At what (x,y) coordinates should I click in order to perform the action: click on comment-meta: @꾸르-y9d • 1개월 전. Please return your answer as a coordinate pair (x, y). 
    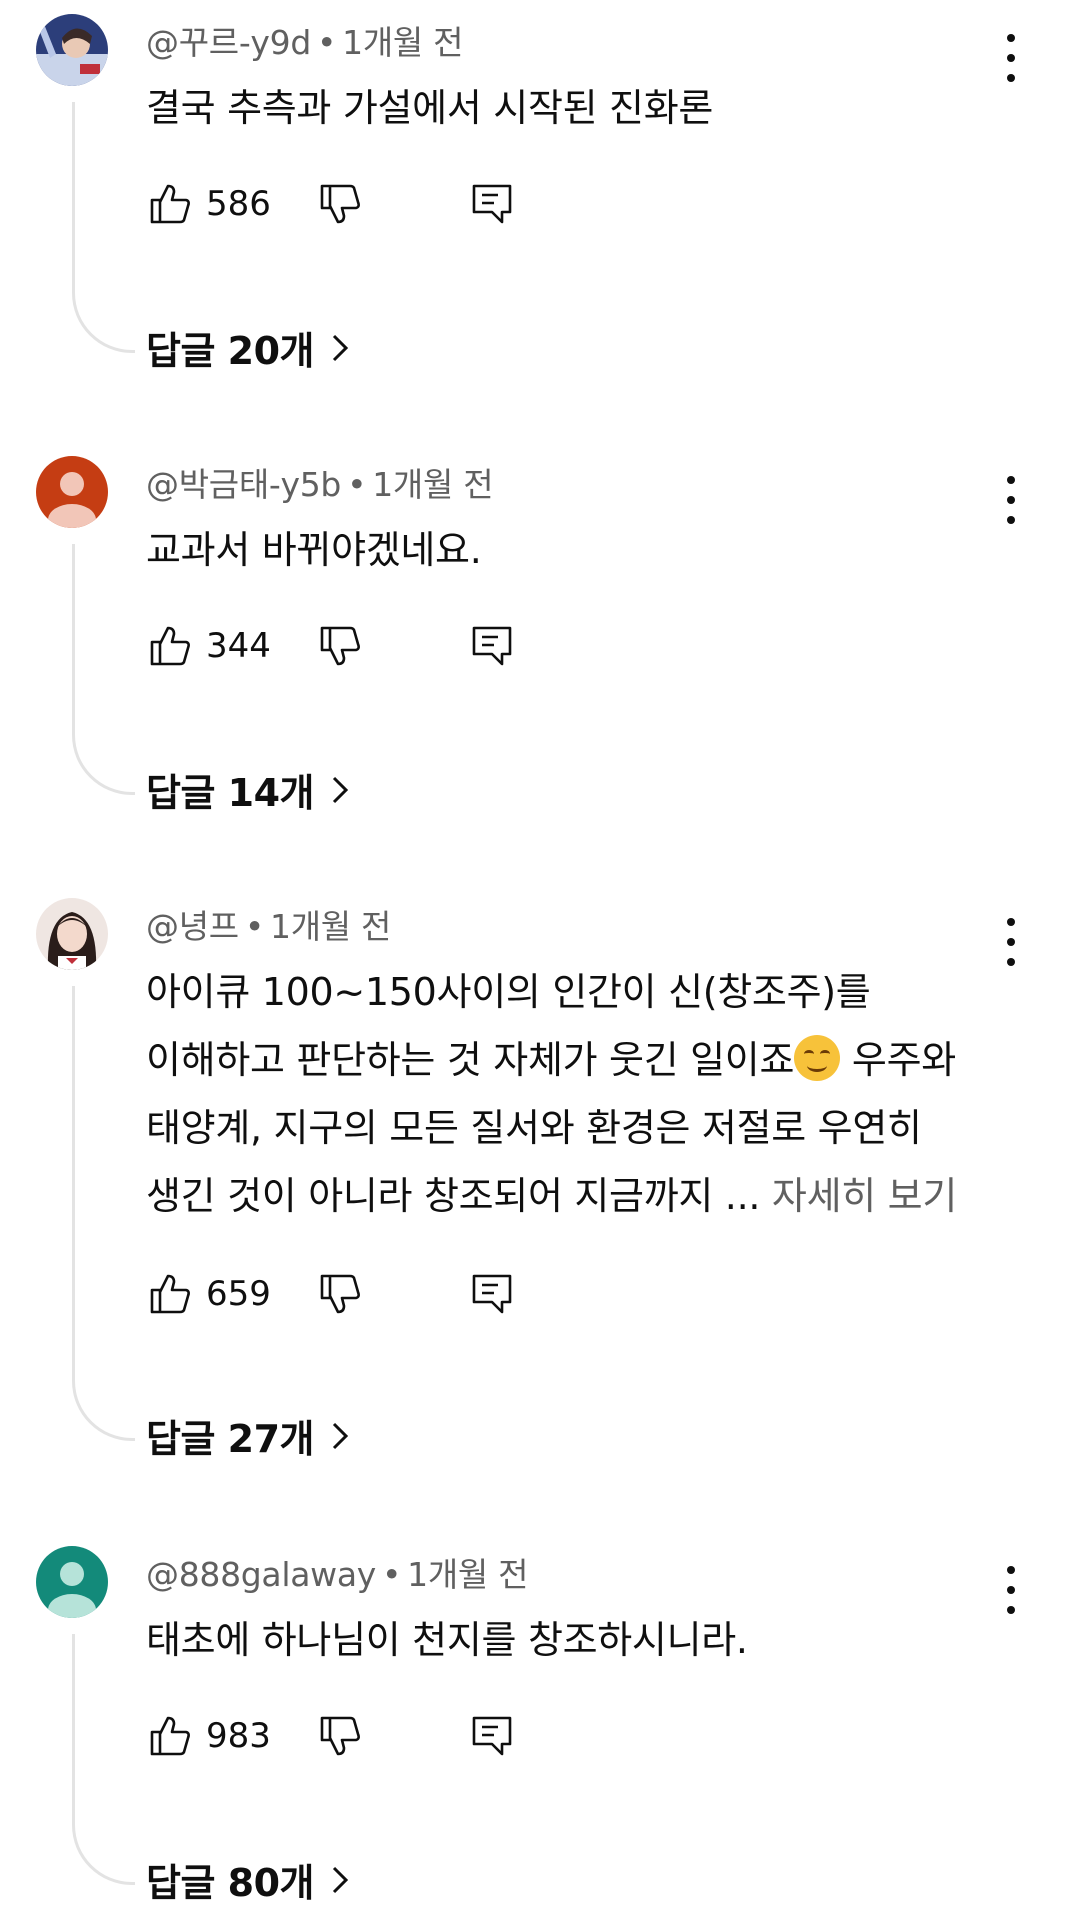
    Looking at the image, I should click on (305, 40).